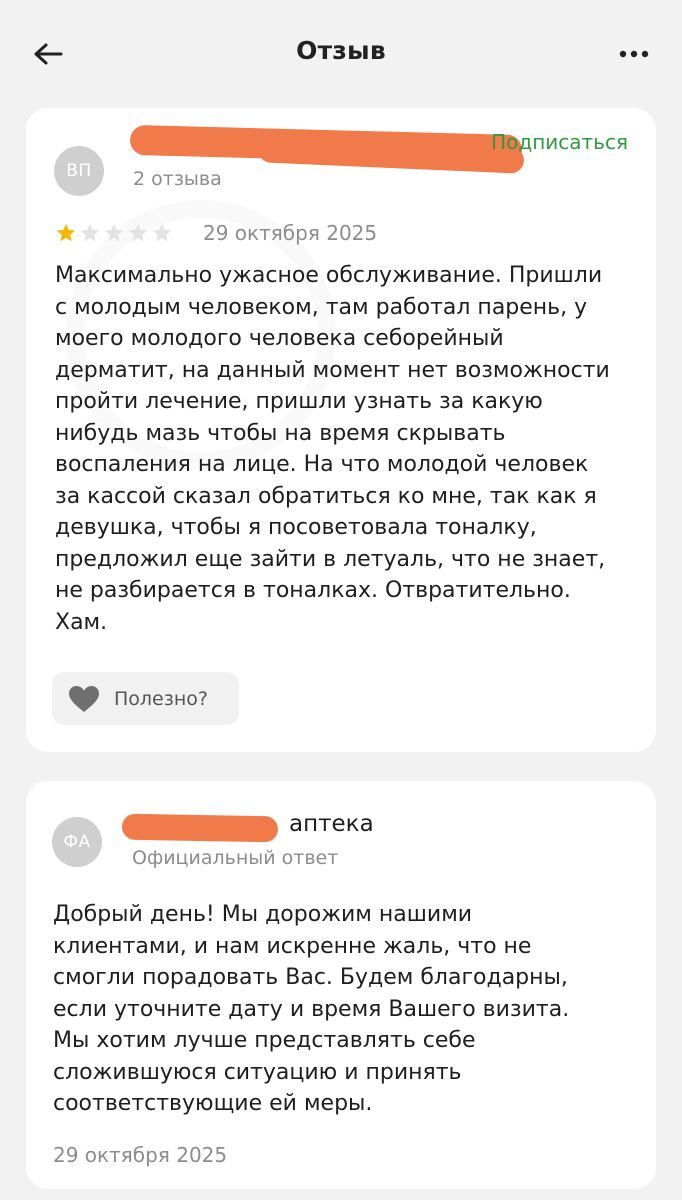 This screenshot has height=1200, width=682. What do you see at coordinates (84, 698) in the screenshot?
I see `heart-icon` at bounding box center [84, 698].